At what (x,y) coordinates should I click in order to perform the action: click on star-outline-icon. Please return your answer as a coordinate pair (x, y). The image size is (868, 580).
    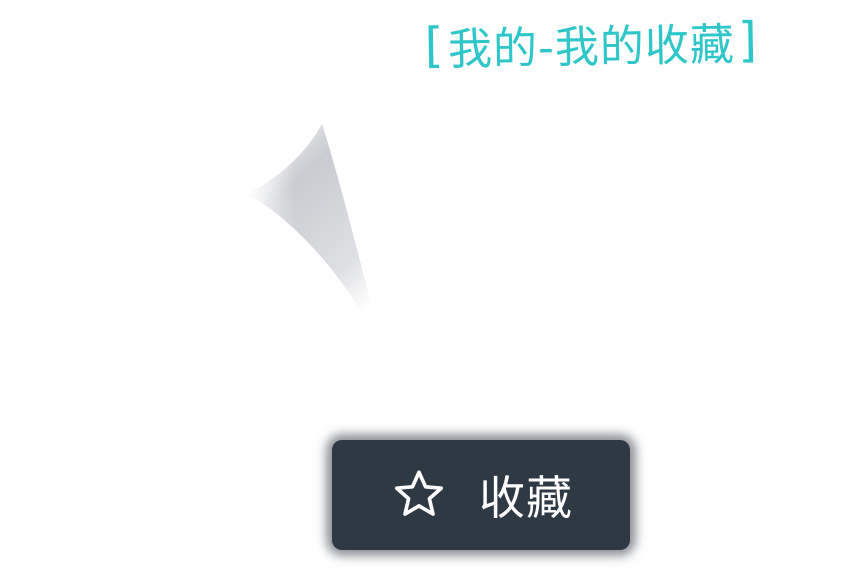
    Looking at the image, I should click on (419, 495).